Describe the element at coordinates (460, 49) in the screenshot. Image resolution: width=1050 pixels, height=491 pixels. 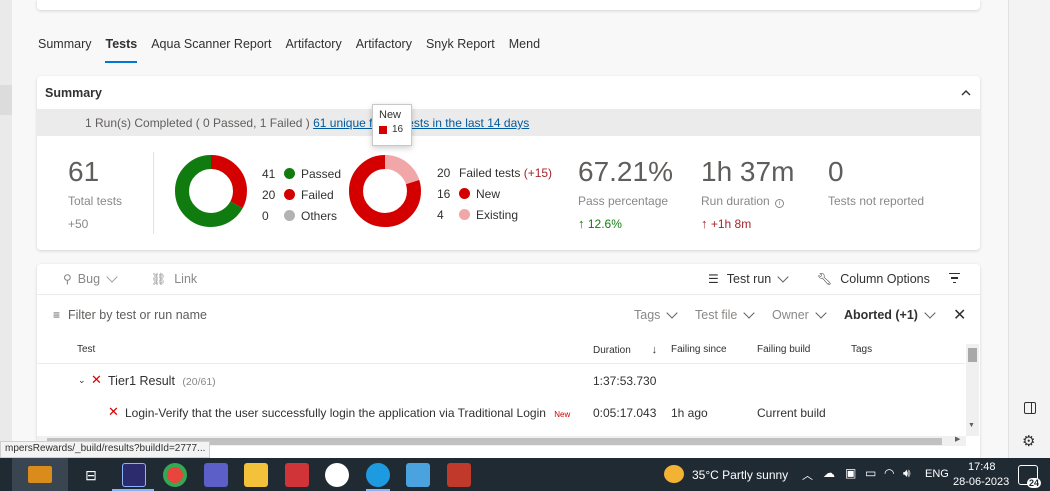
I see `tab-snyk-report: Snyk Report` at that location.